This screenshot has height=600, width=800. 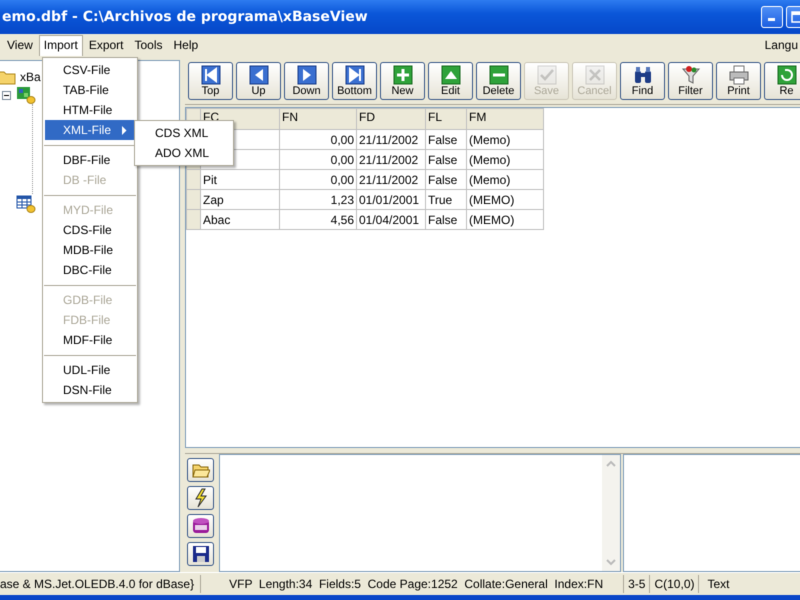 What do you see at coordinates (149, 45) in the screenshot?
I see `menu-item: Tools` at bounding box center [149, 45].